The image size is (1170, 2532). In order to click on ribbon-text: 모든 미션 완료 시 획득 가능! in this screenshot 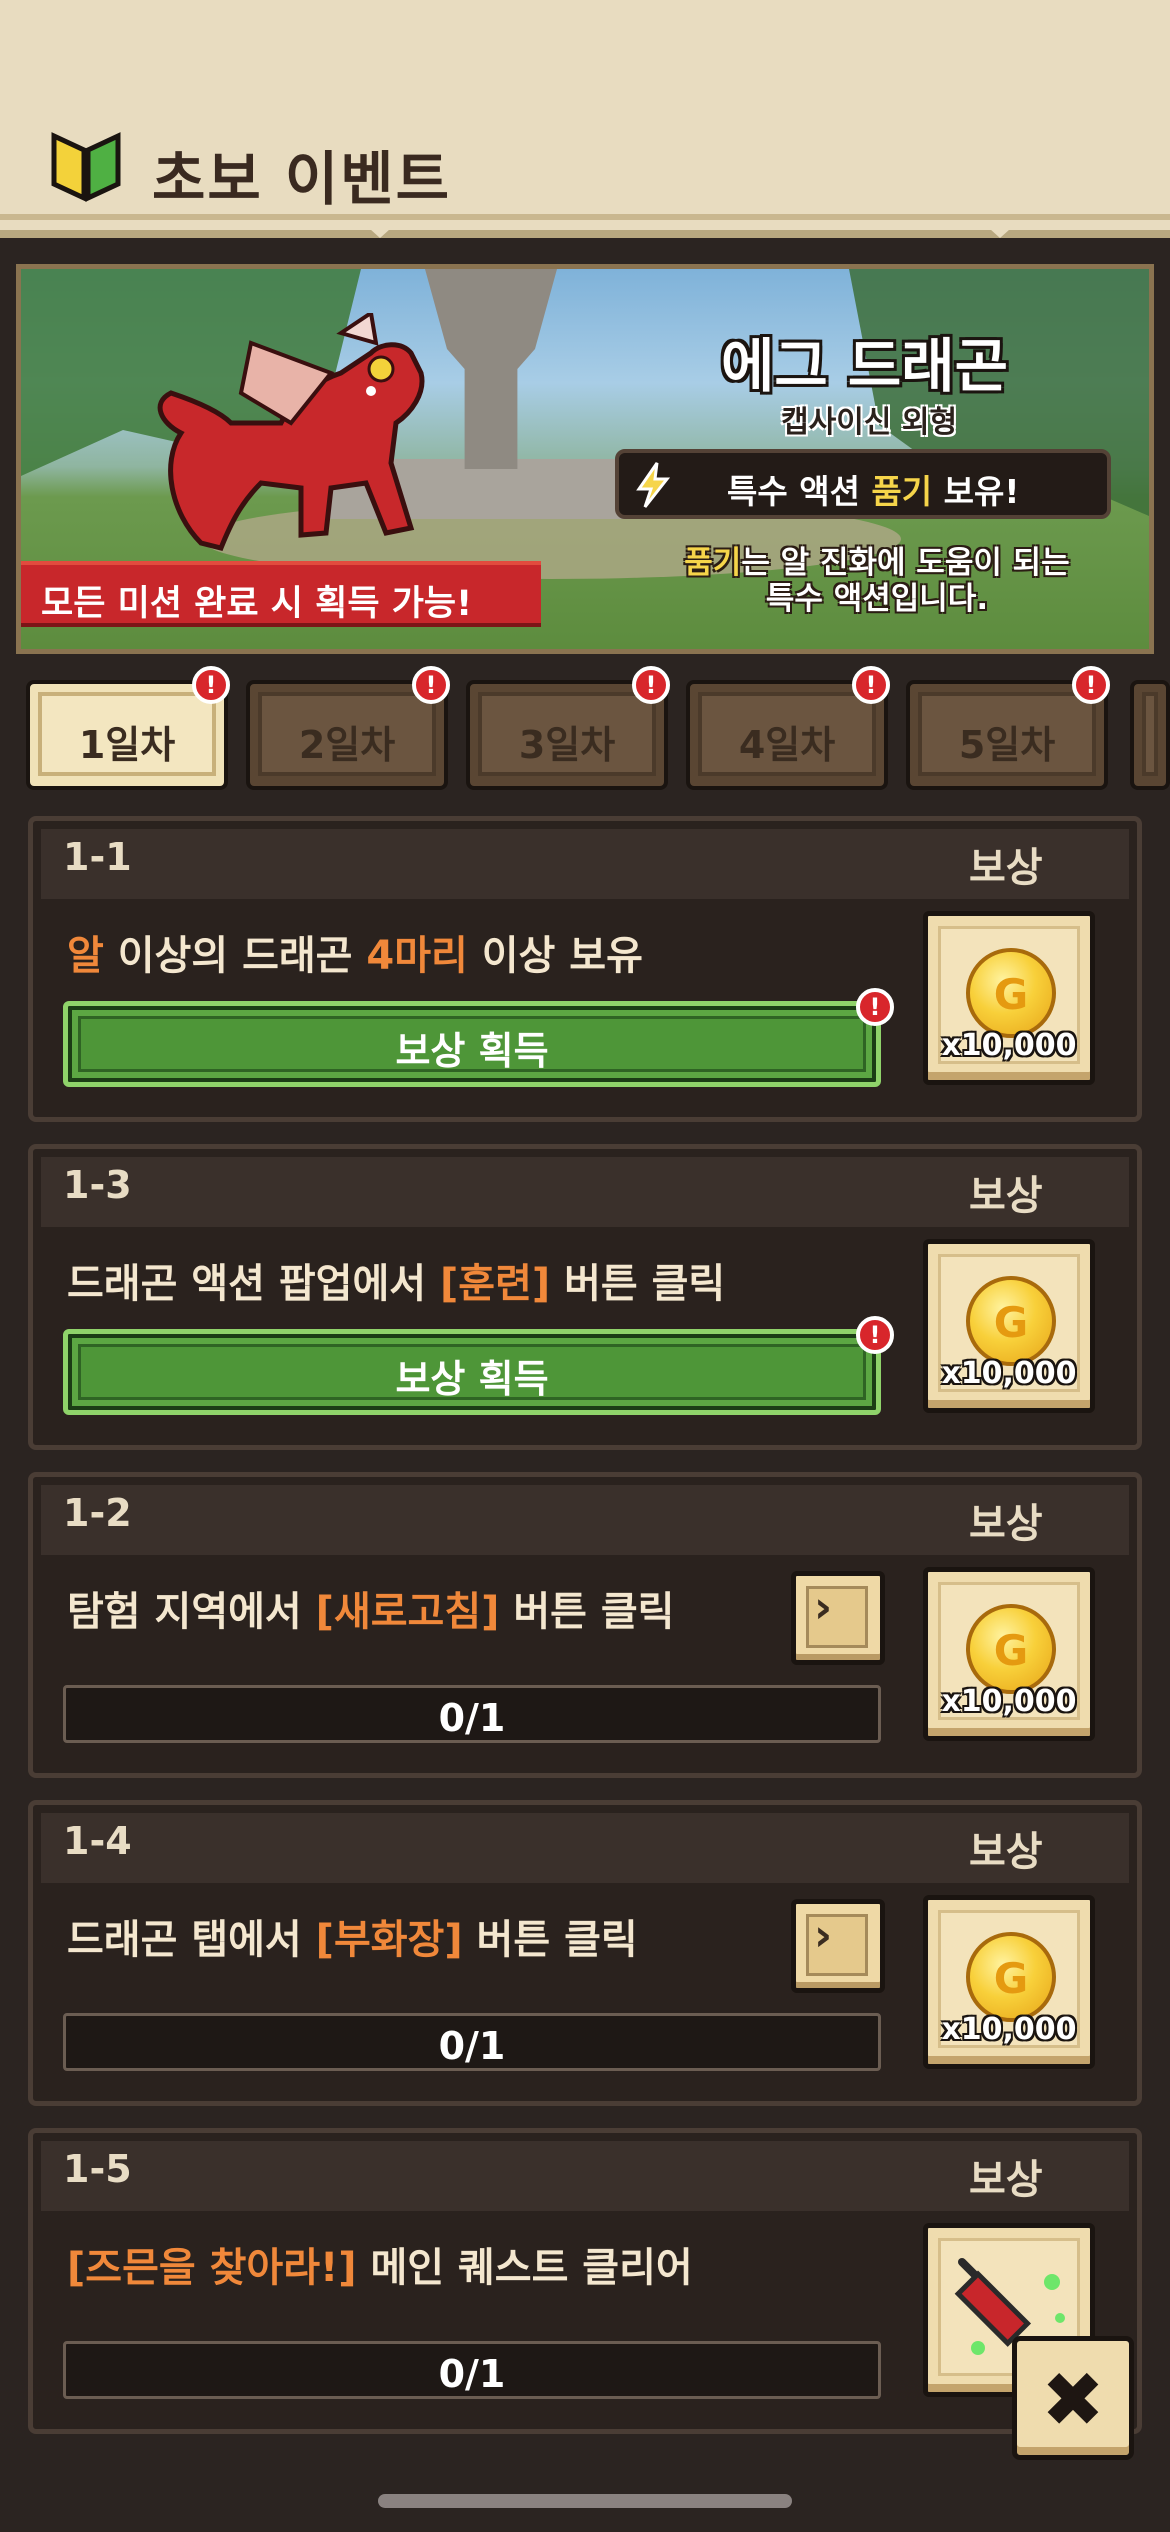, I will do `click(257, 604)`.